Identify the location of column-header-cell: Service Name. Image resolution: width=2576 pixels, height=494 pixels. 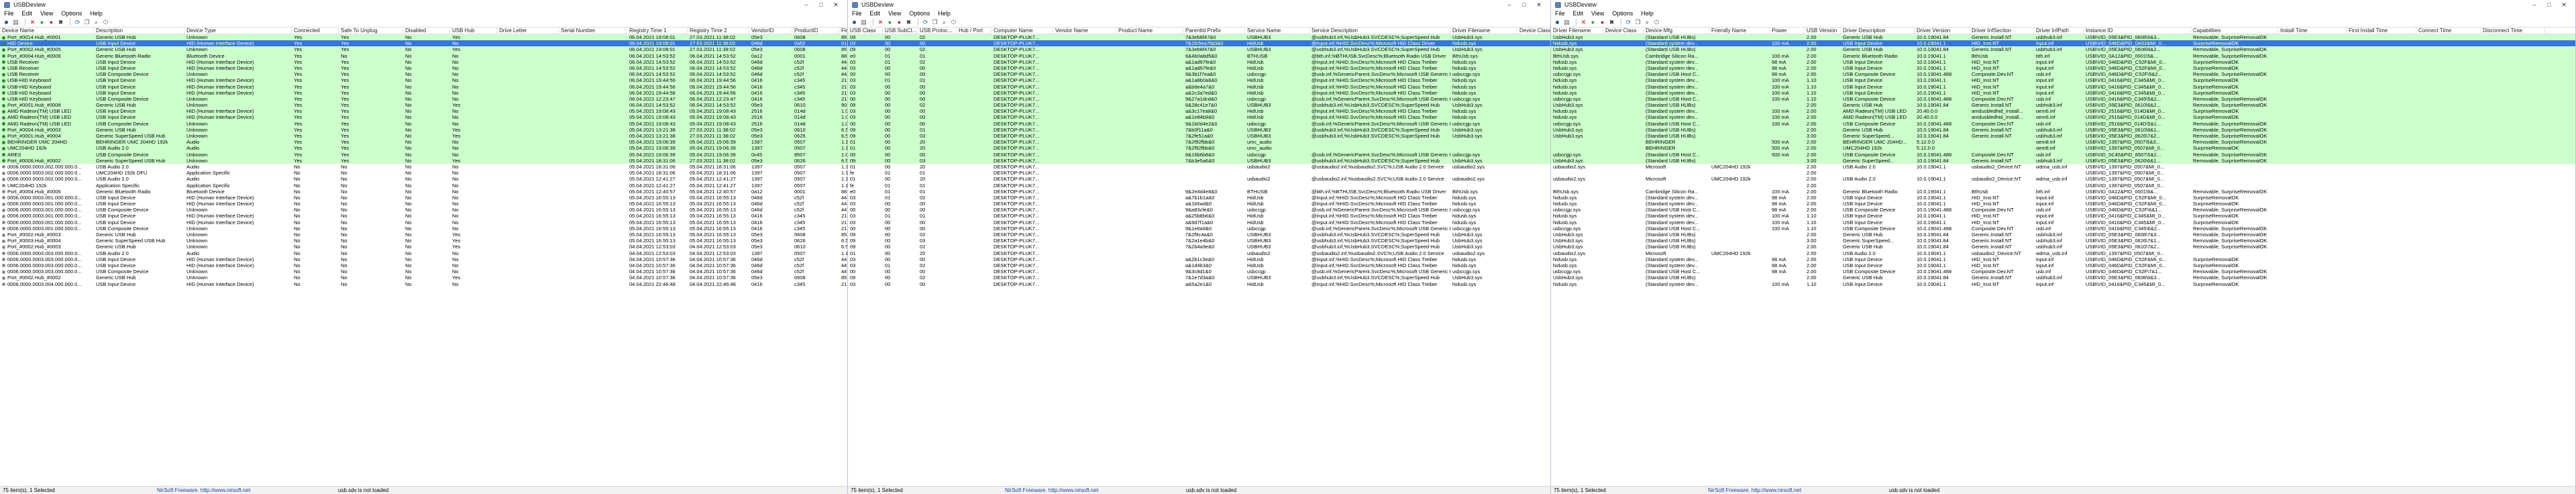
(1277, 31).